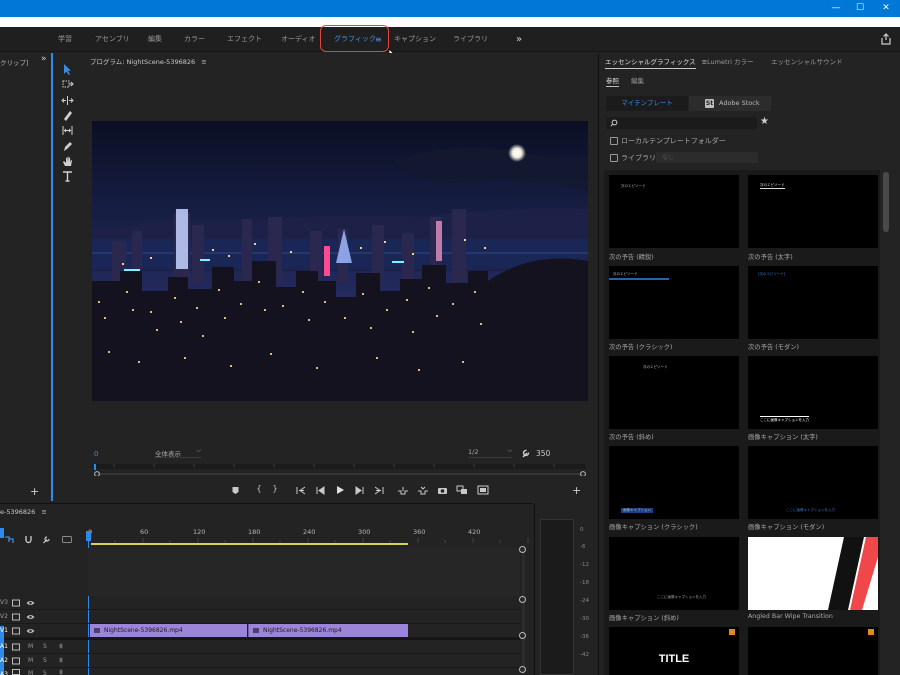  Describe the element at coordinates (4, 602) in the screenshot. I see `track-id-label: V3` at that location.